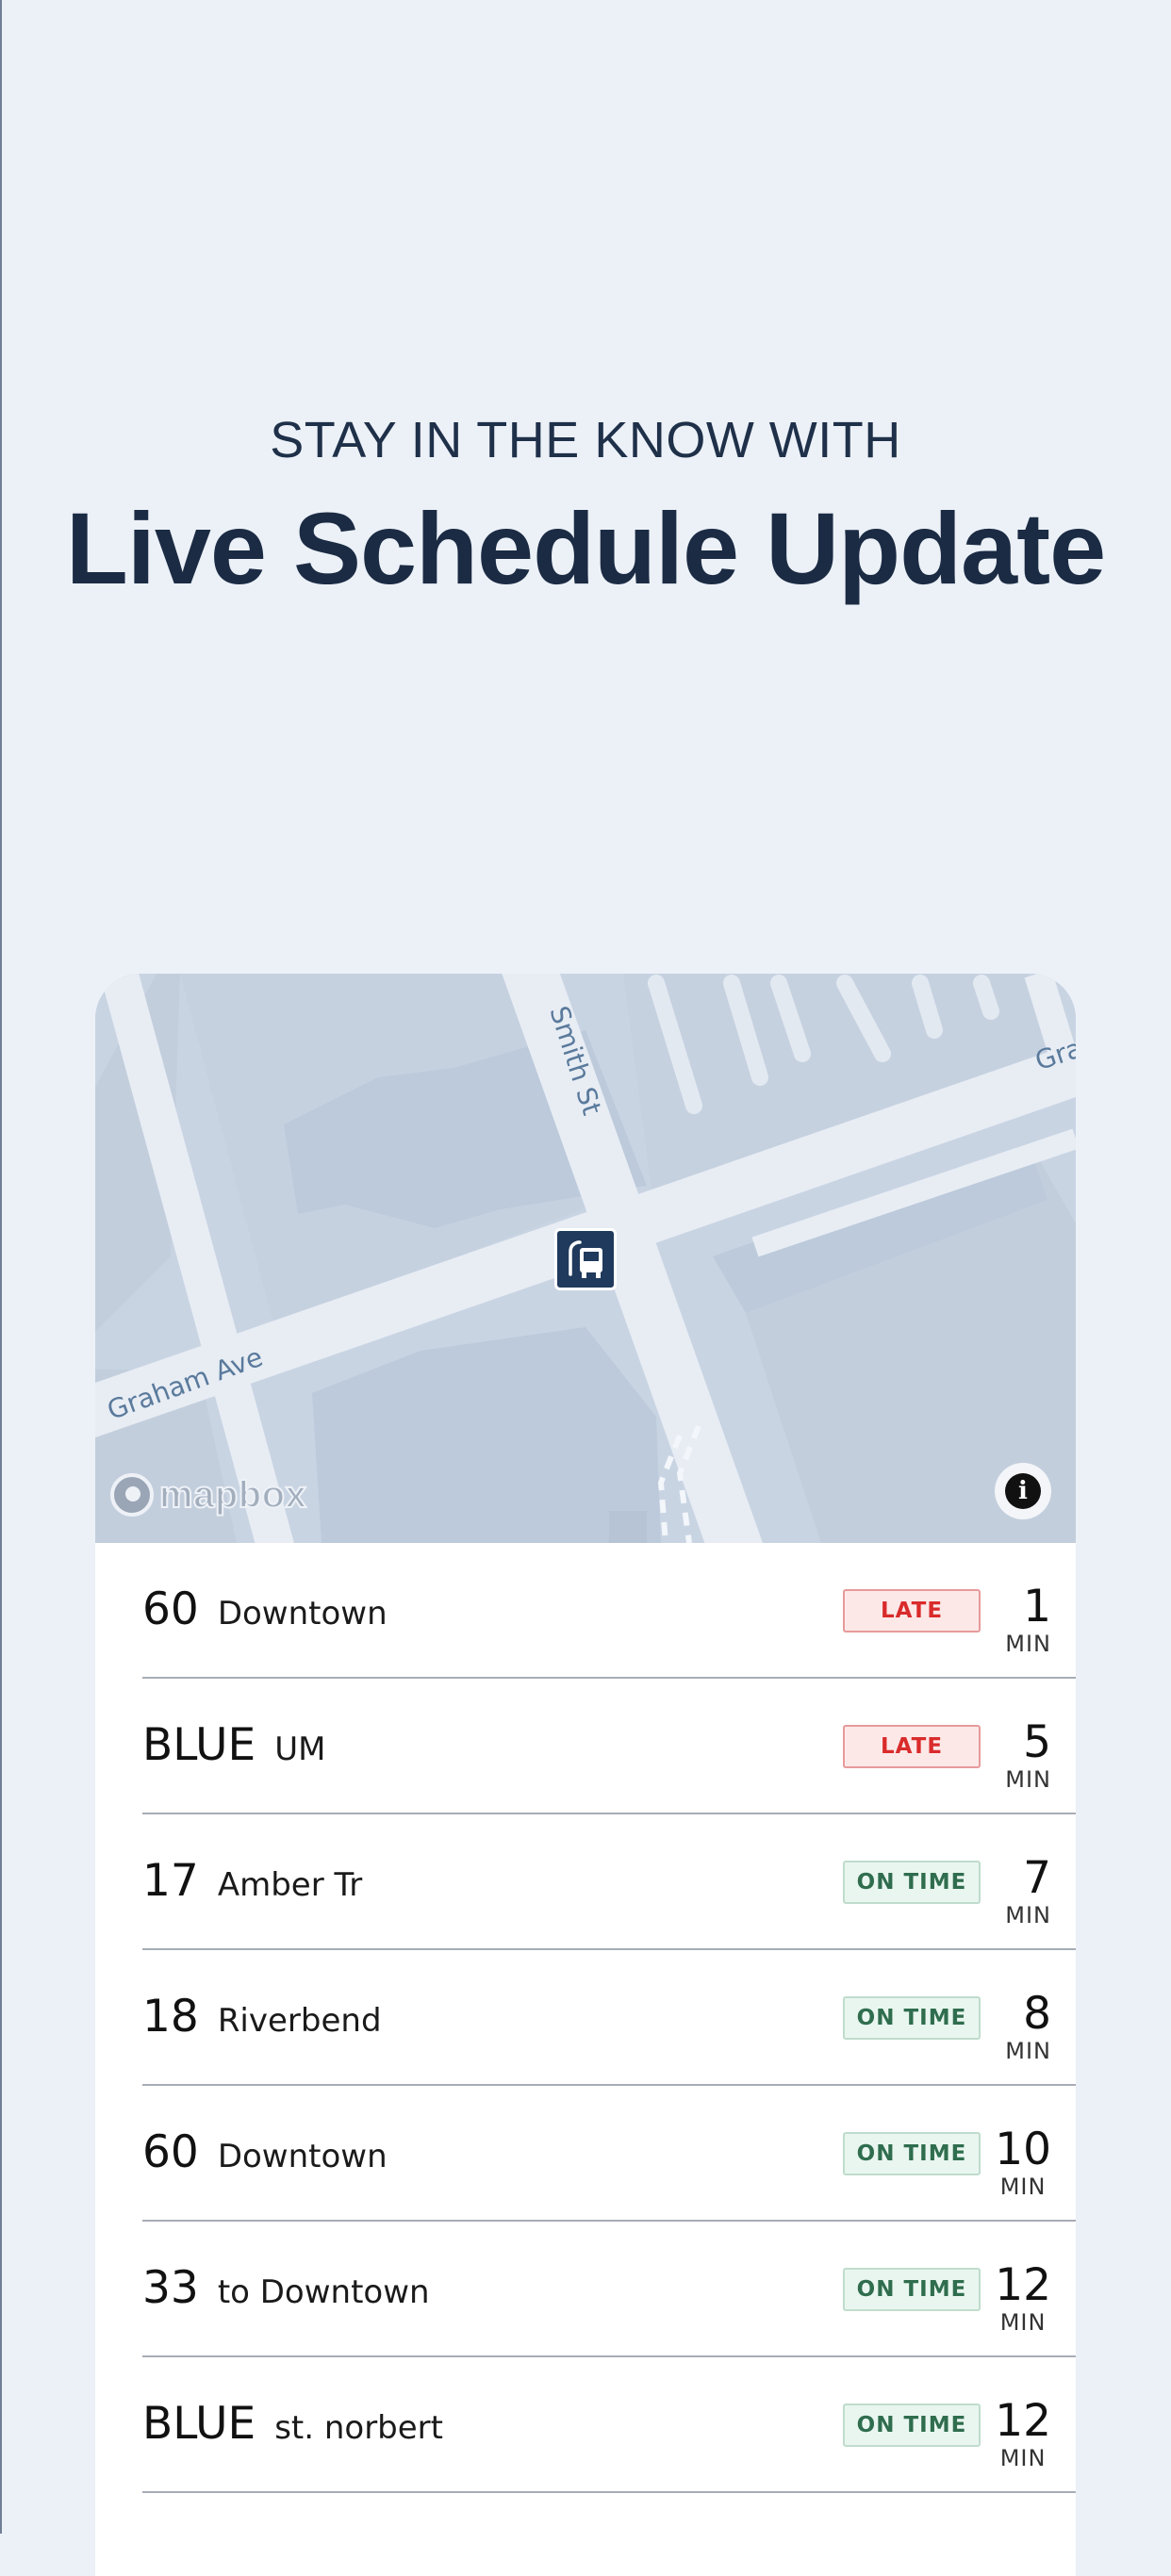  I want to click on route-destination: Riverbend, so click(299, 2021).